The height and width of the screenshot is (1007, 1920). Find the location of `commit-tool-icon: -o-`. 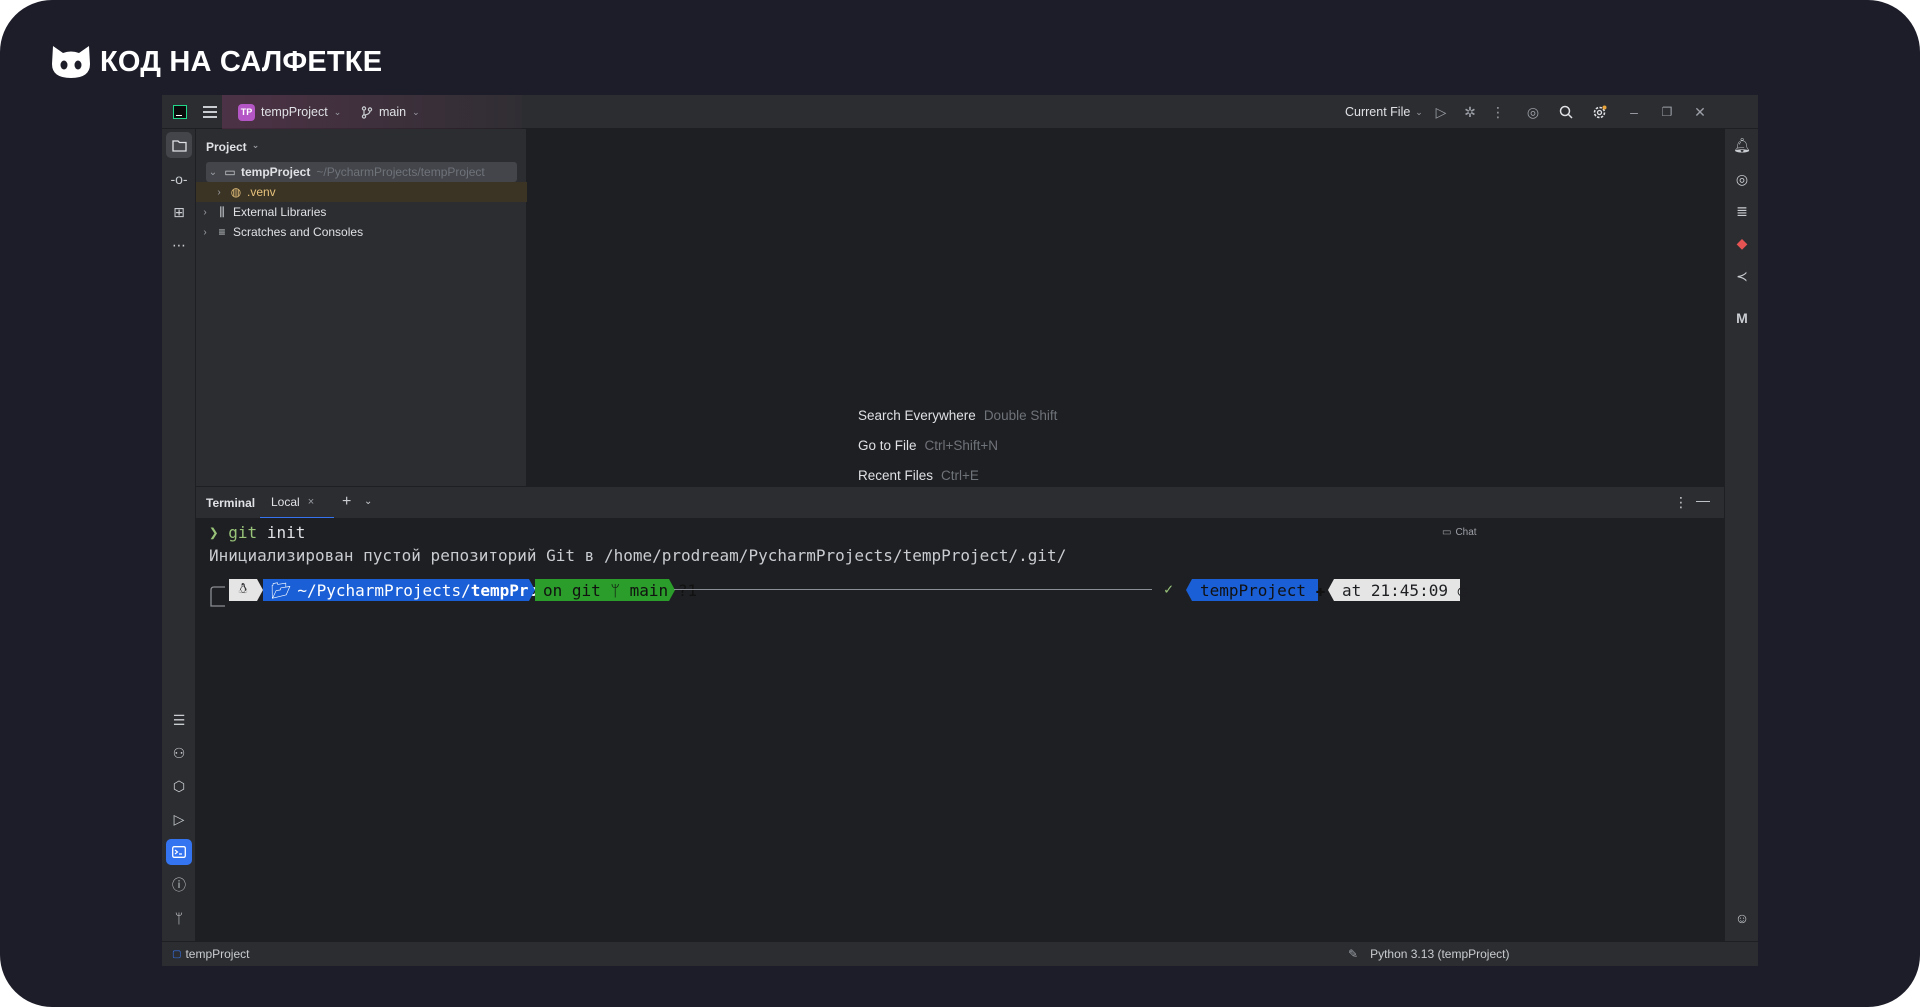

commit-tool-icon: -o- is located at coordinates (179, 179).